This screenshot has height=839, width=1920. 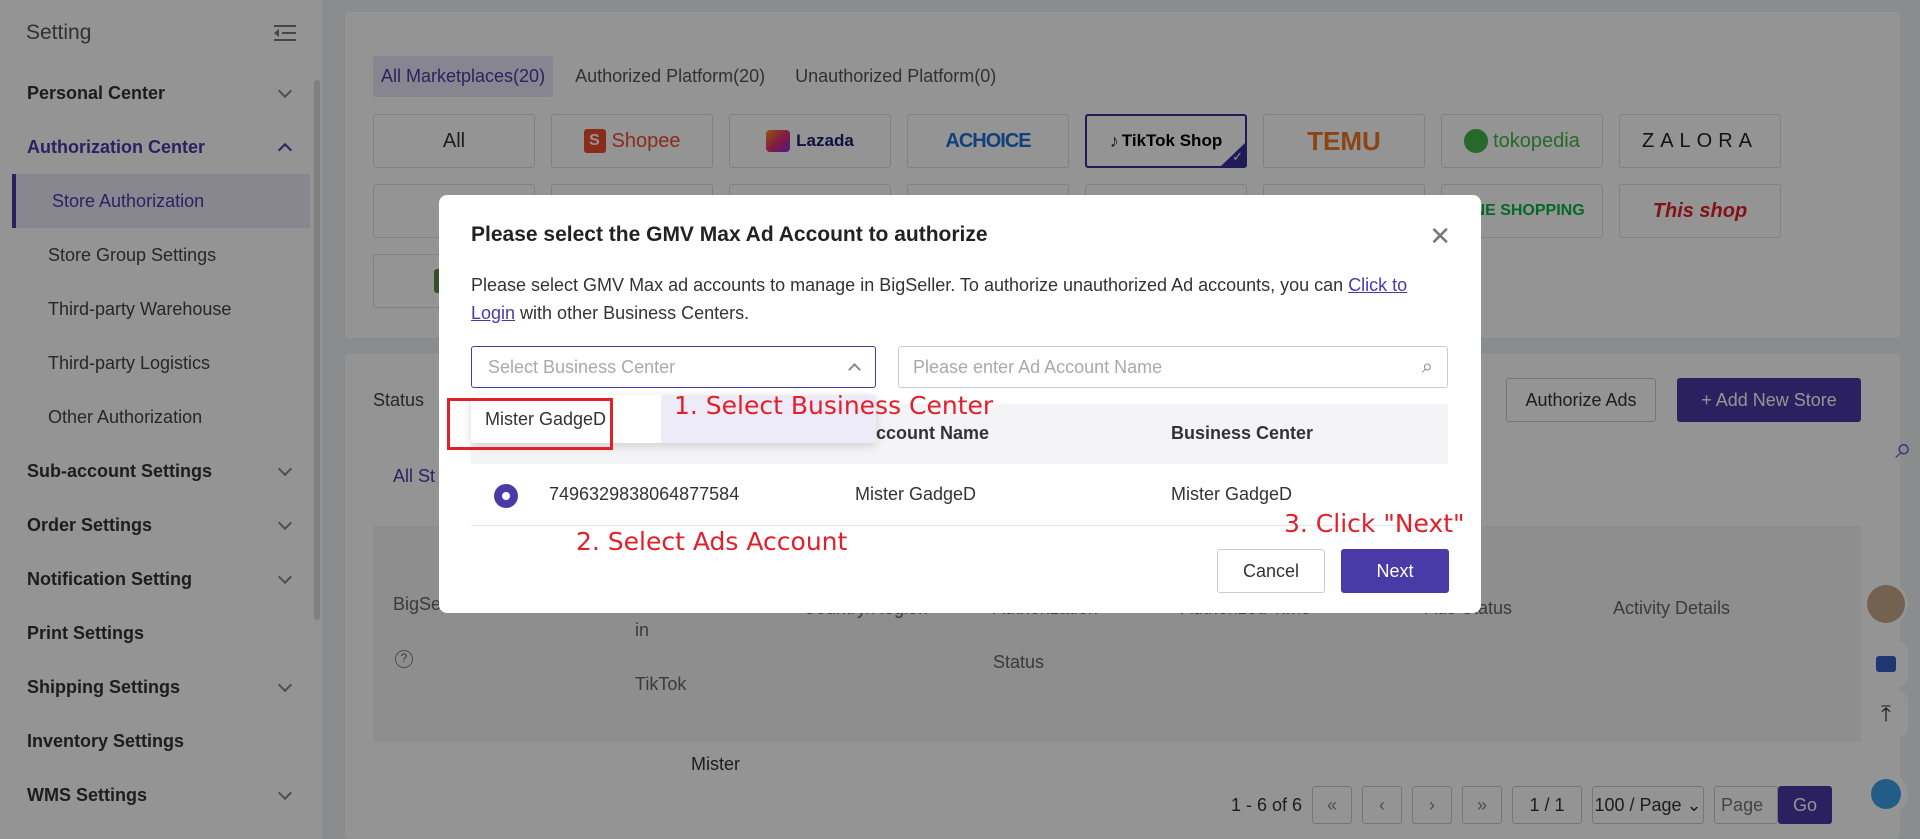 I want to click on annotation-step2: 2. Select Ads Account, so click(x=712, y=541).